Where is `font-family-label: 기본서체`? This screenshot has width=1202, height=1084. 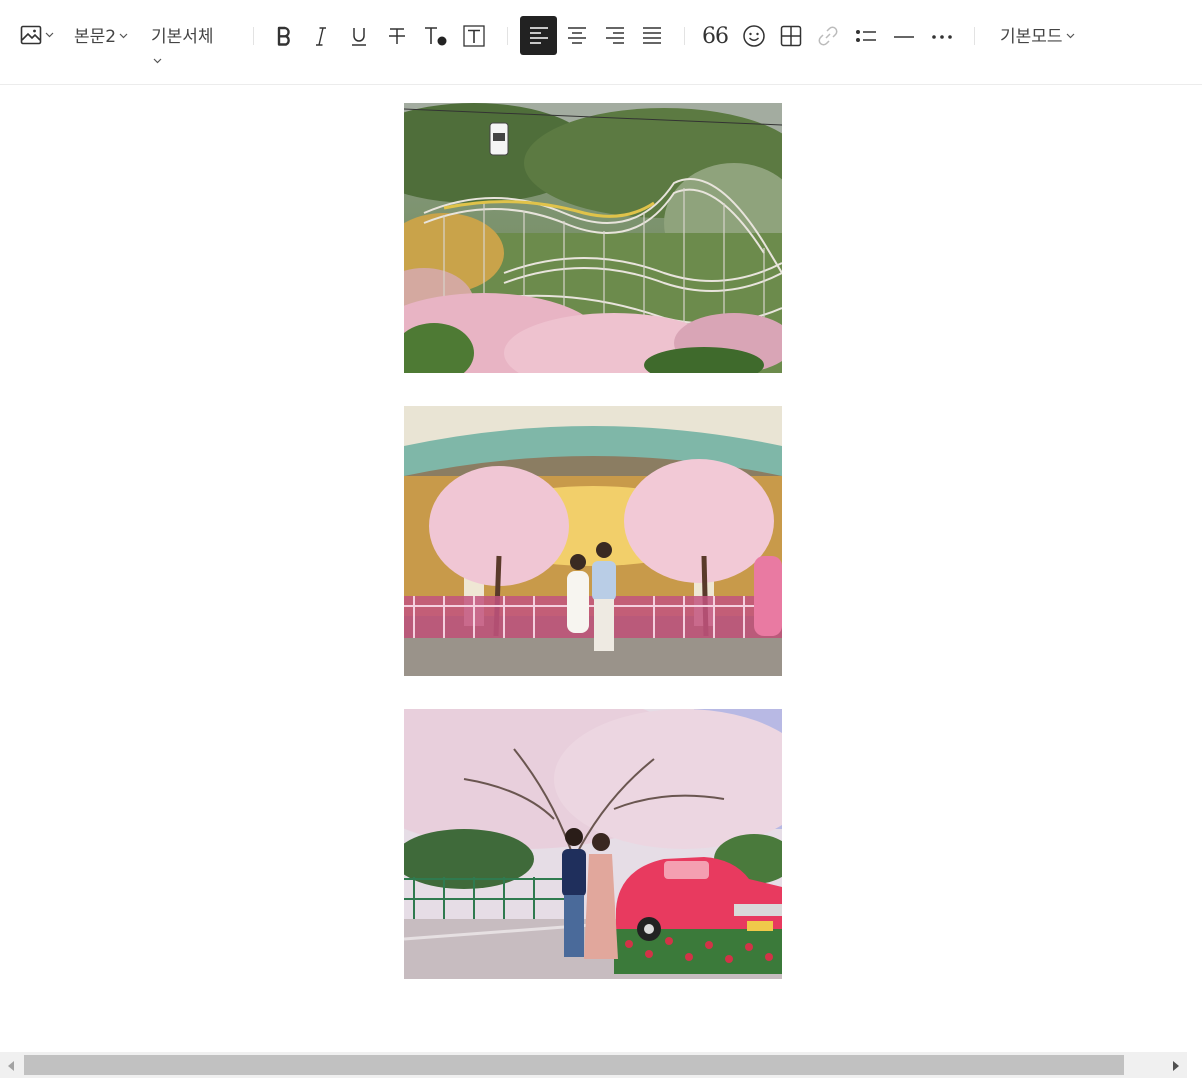
font-family-label: 기본서체 is located at coordinates (182, 36).